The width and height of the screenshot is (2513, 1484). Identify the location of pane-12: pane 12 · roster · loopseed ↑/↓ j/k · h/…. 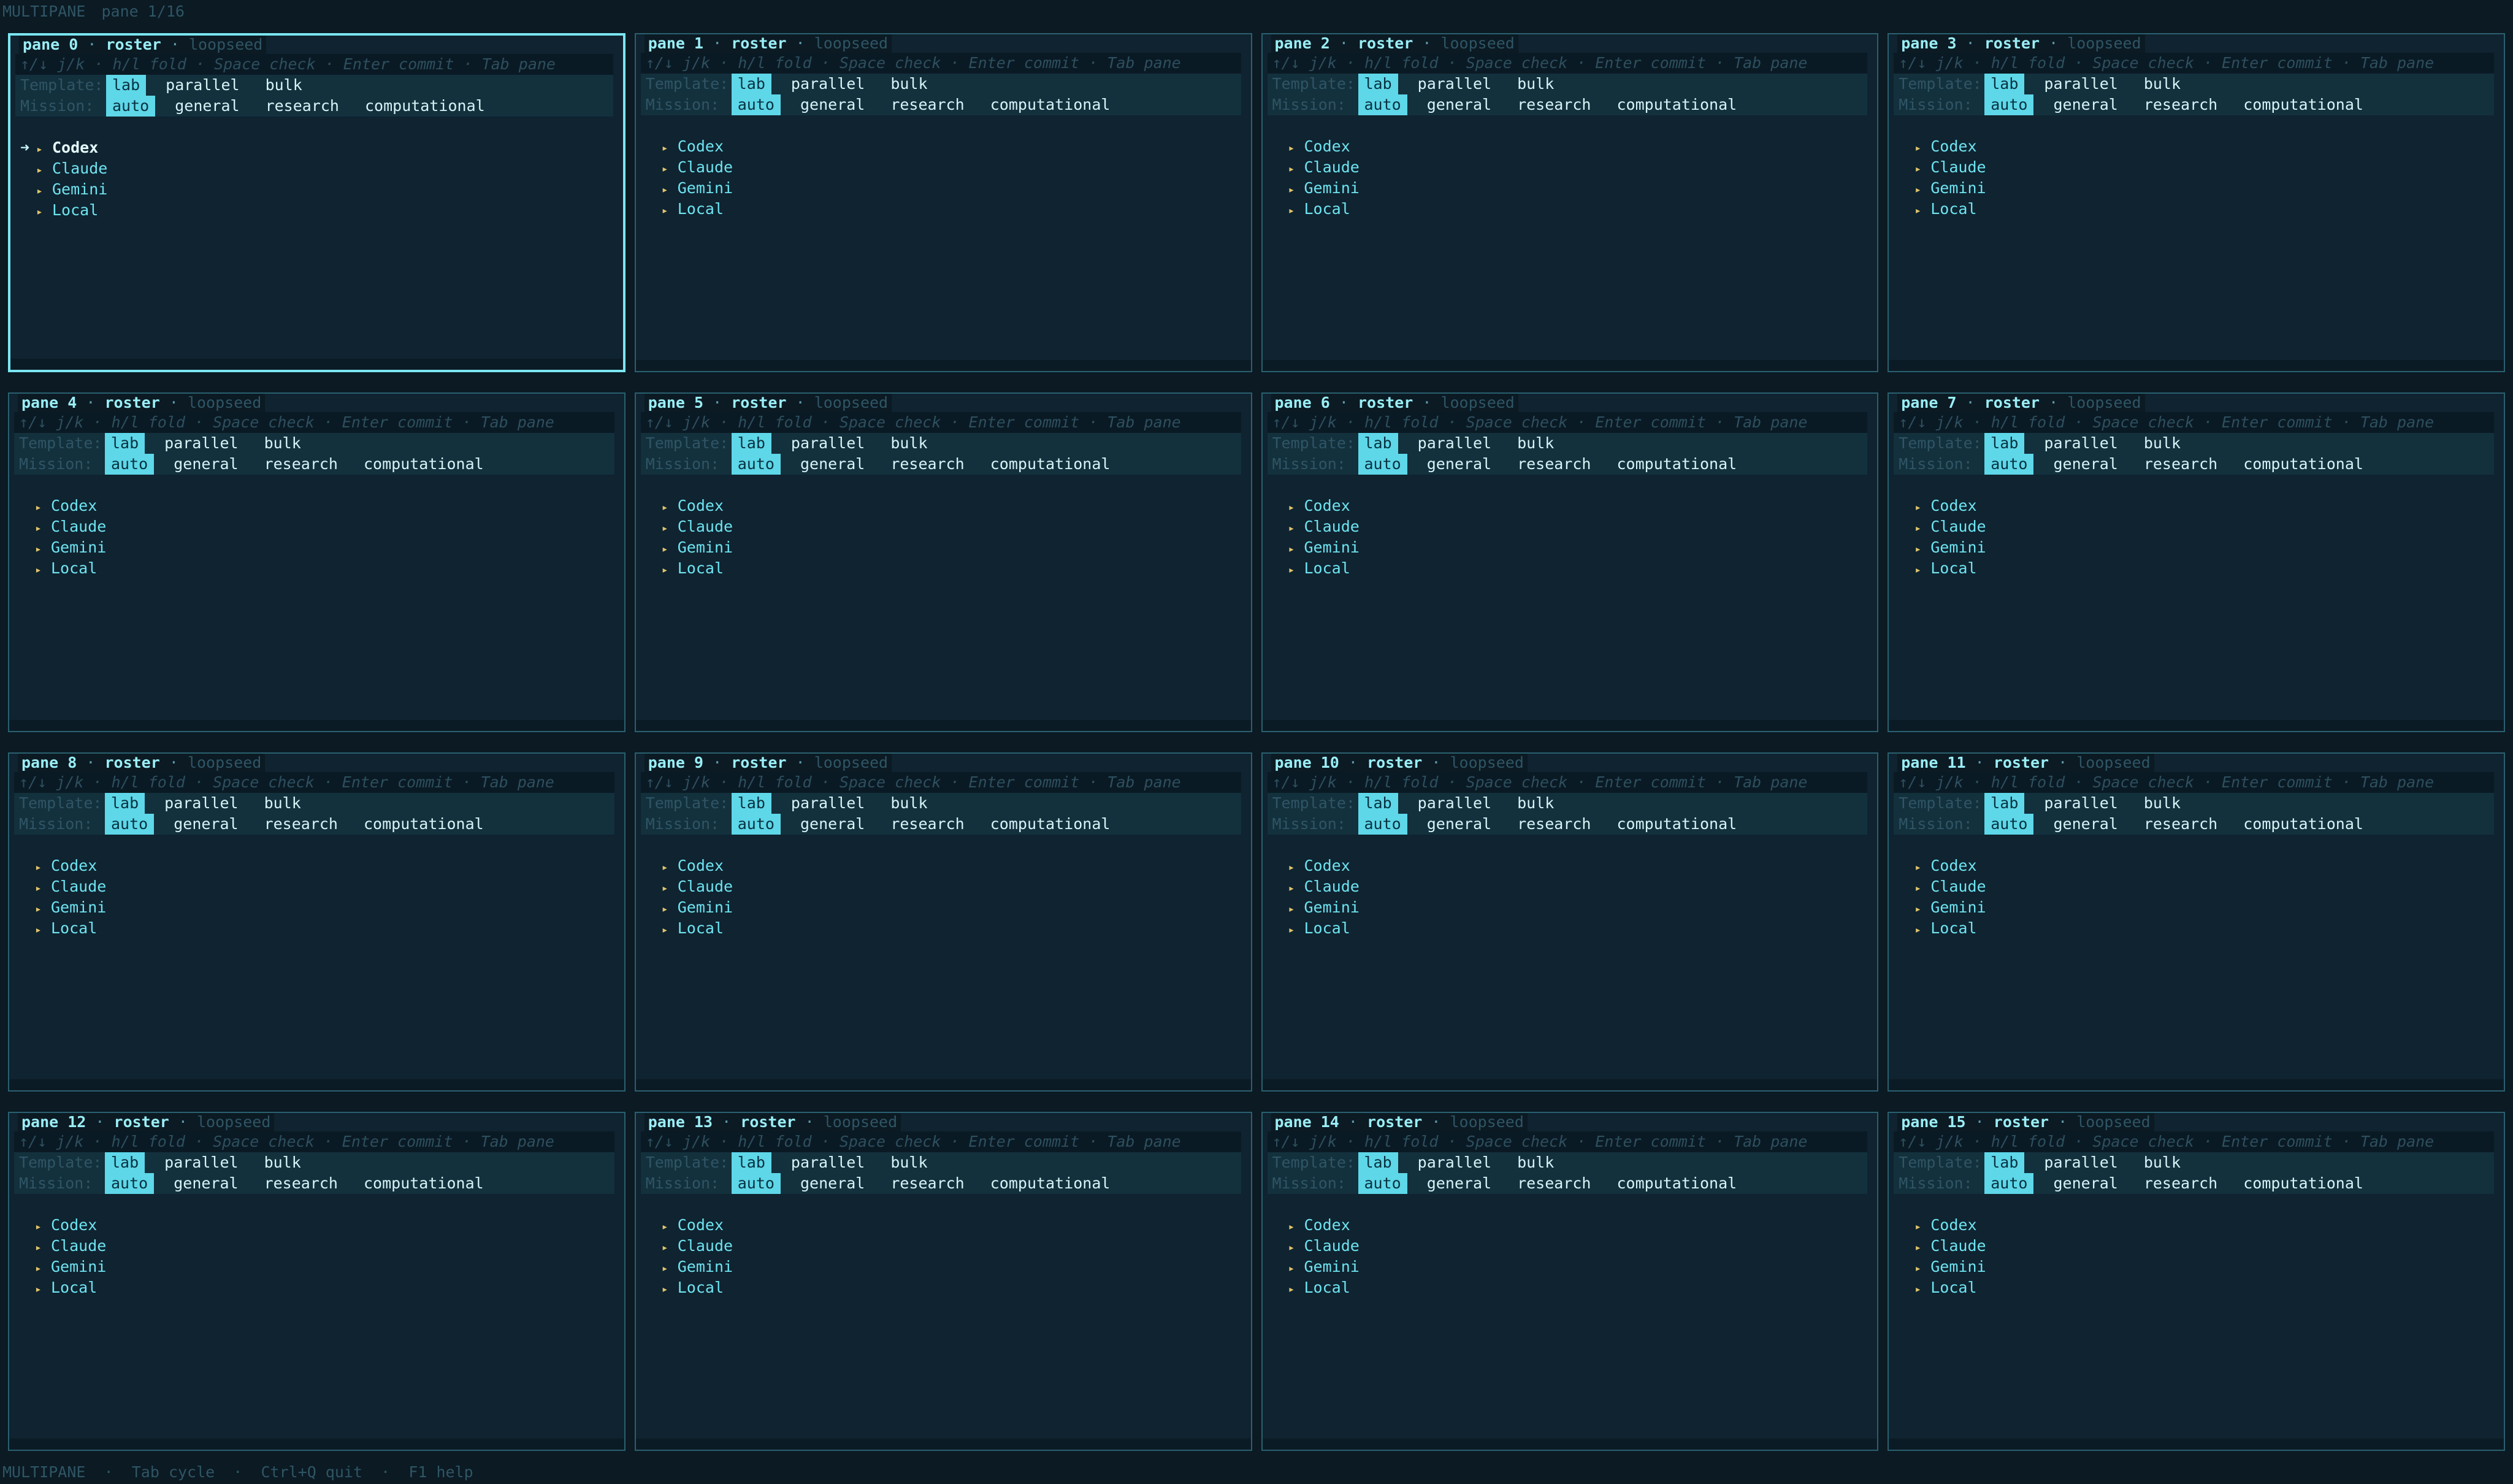
(317, 1281).